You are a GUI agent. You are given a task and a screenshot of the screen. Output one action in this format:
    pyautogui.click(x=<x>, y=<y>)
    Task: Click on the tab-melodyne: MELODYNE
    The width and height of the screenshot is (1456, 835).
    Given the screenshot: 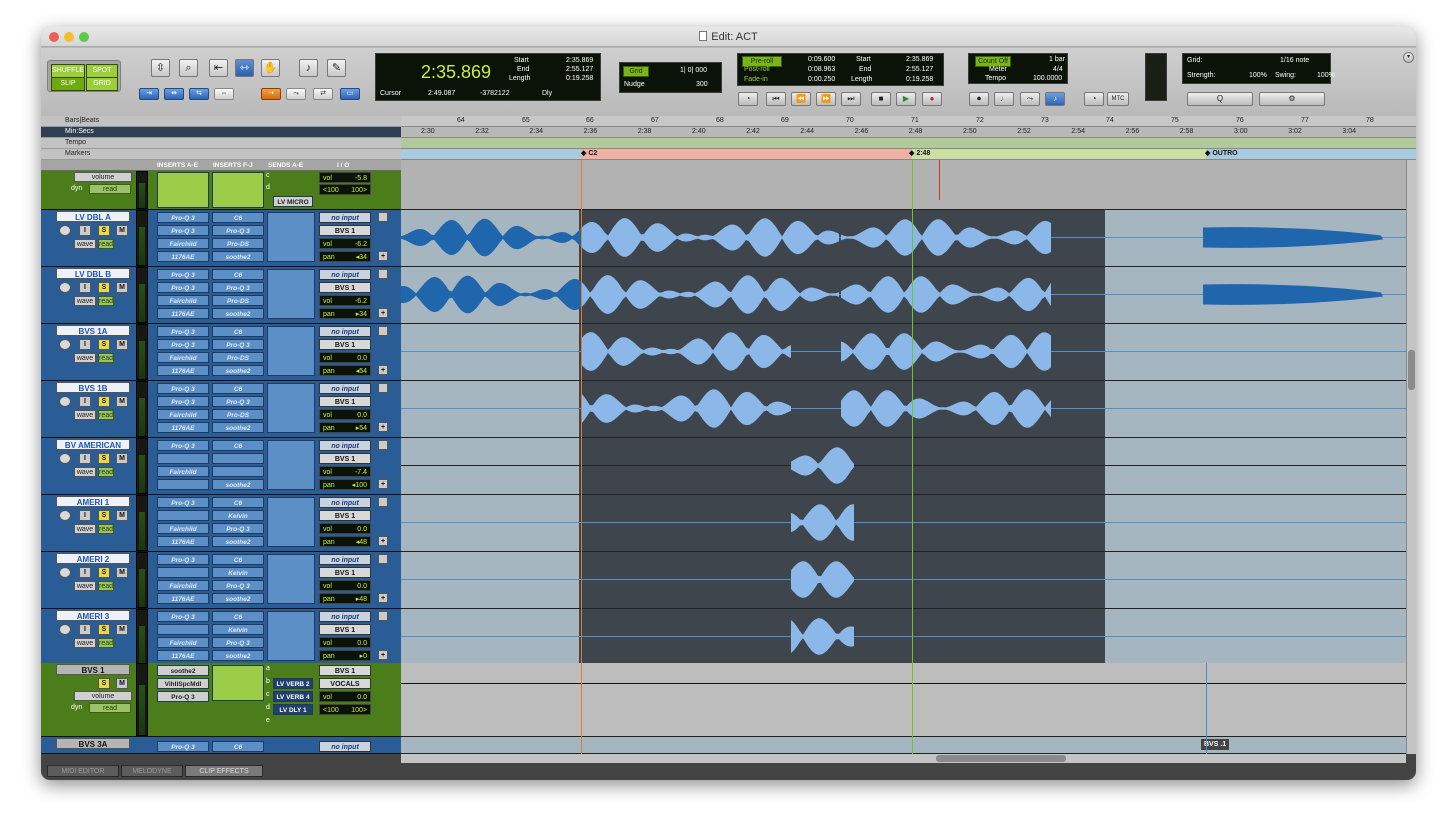 What is the action you would take?
    pyautogui.click(x=152, y=771)
    